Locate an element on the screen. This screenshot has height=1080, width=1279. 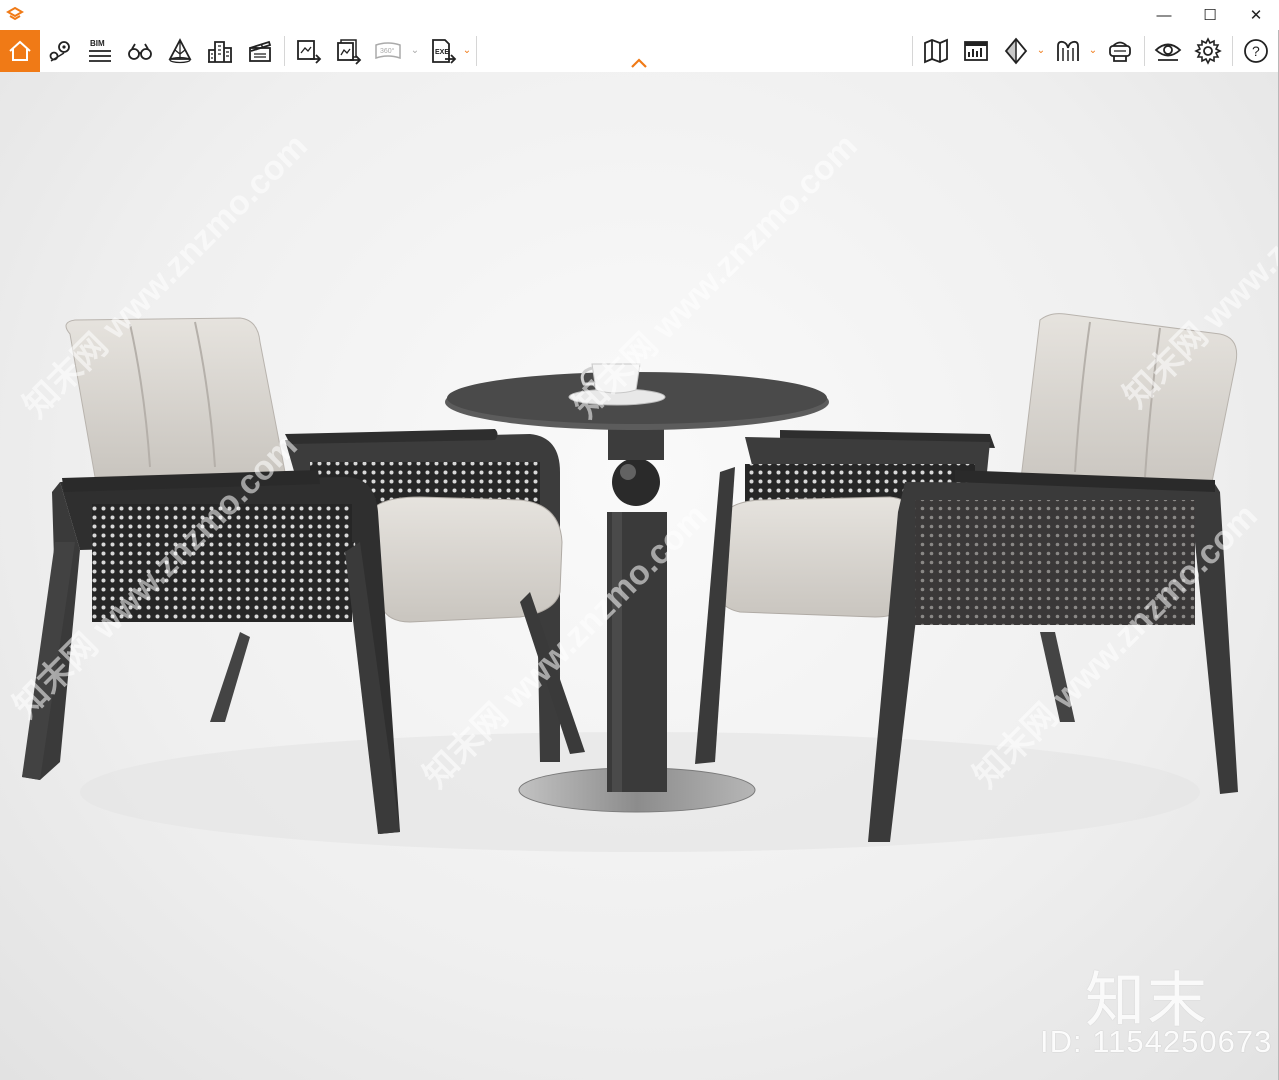
view-button is located at coordinates (1168, 51).